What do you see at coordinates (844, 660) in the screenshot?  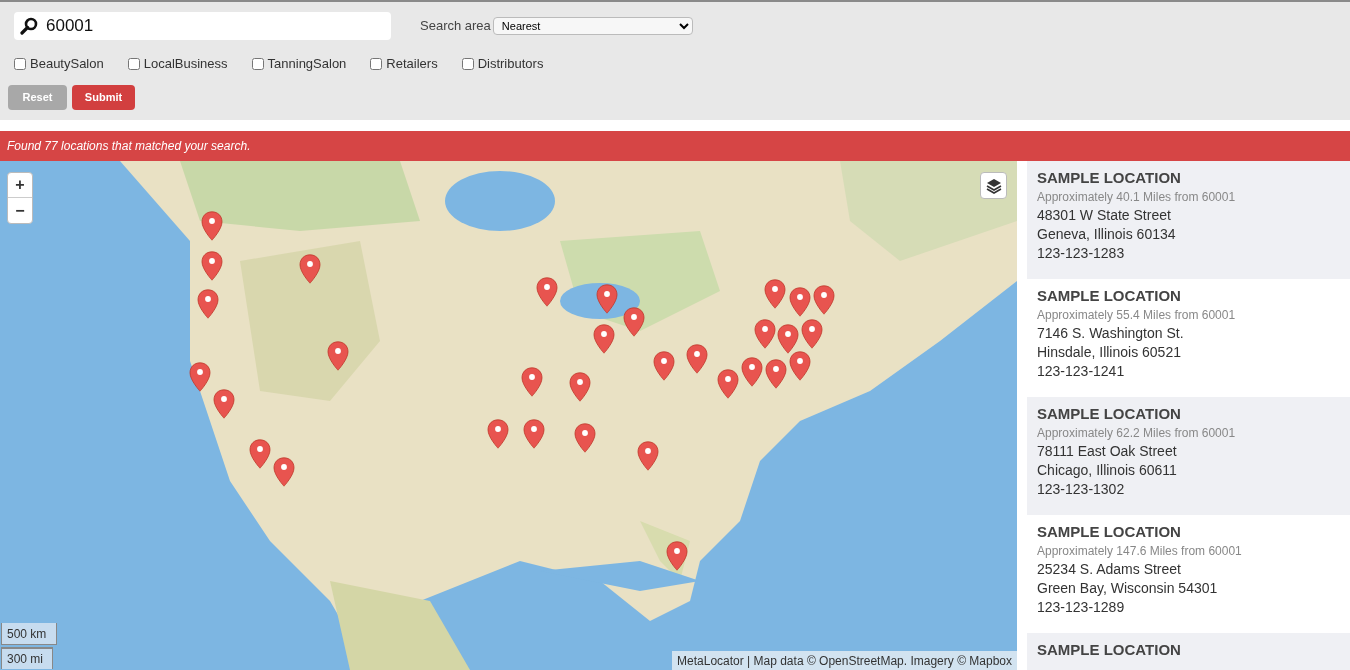 I see `map-attribution: MetaLocator | Map data © OpenStreetMap. Imagery © Mapbox` at bounding box center [844, 660].